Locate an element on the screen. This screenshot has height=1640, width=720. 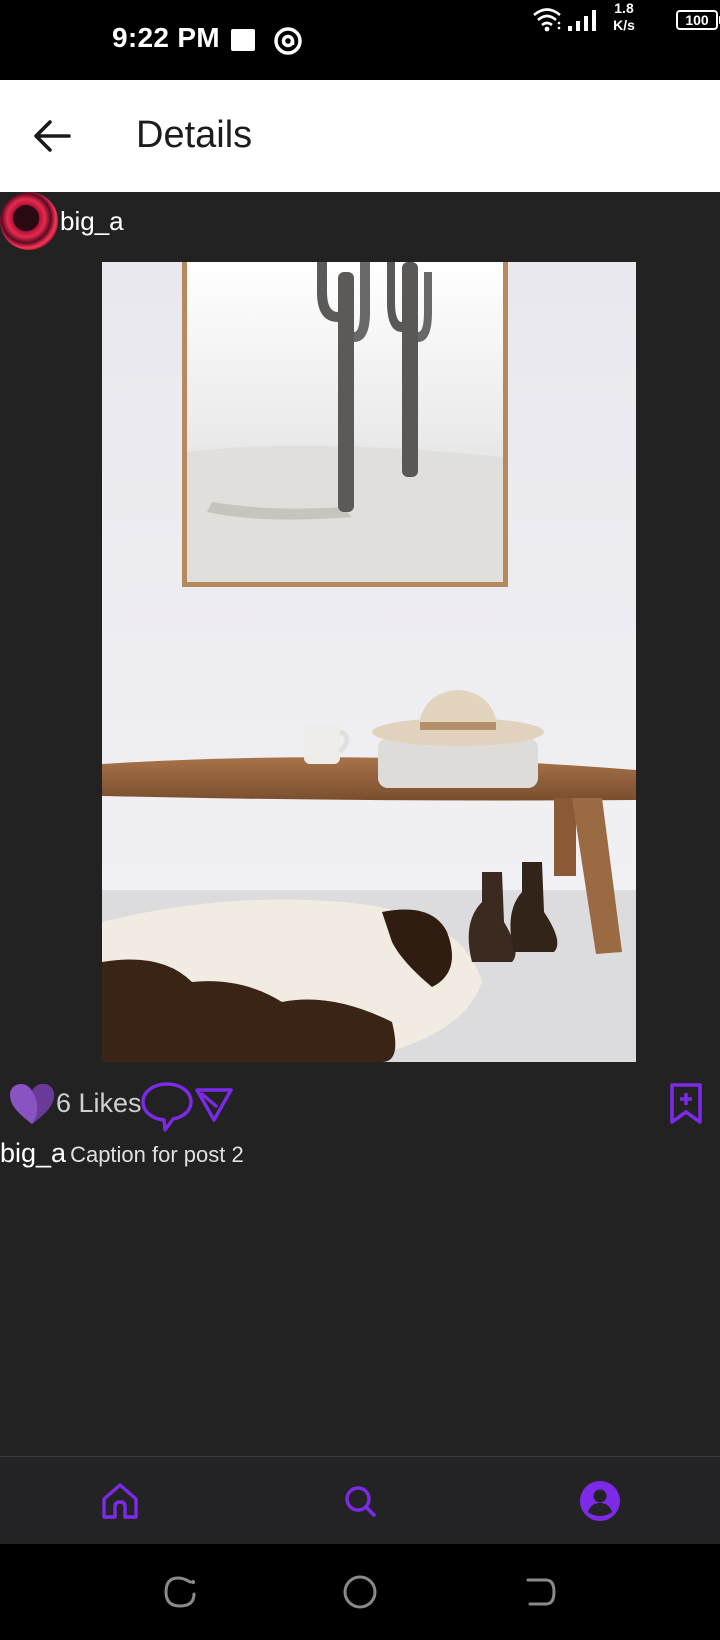
likes-count: 6 Likes is located at coordinates (99, 1103).